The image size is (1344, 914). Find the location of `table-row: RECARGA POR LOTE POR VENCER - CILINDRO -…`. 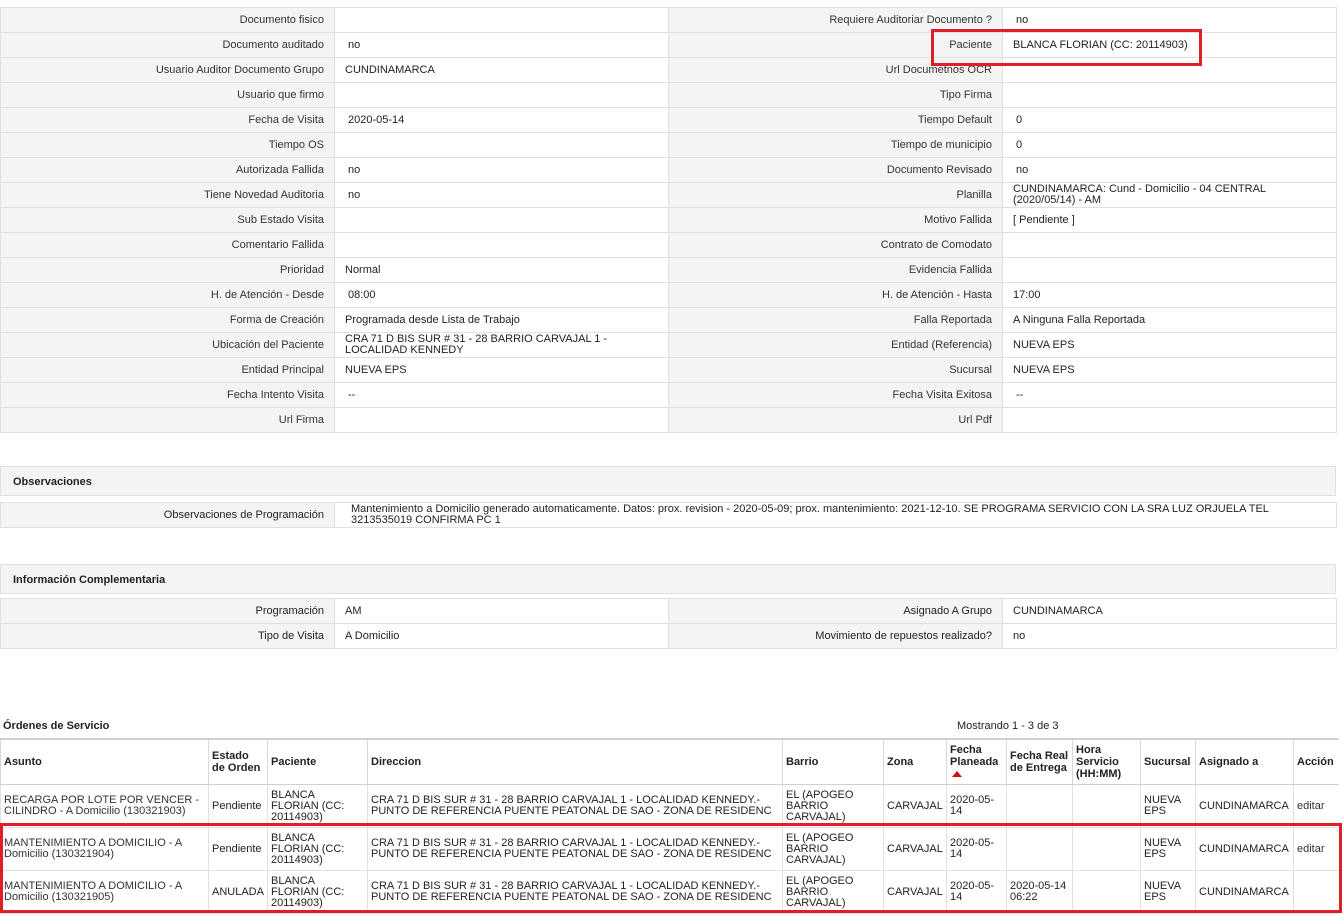

table-row: RECARGA POR LOTE POR VENCER - CILINDRO -… is located at coordinates (669, 806).